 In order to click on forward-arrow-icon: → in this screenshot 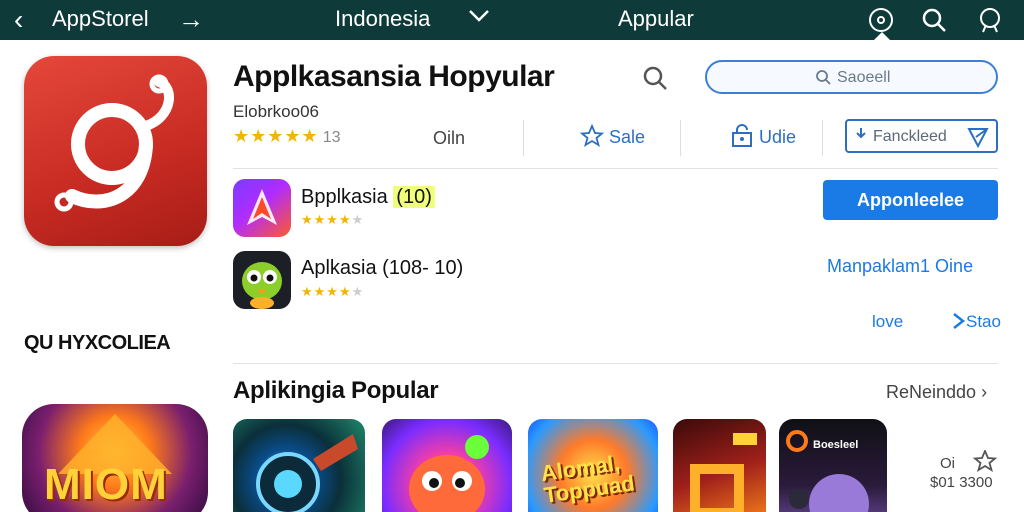, I will do `click(191, 19)`.